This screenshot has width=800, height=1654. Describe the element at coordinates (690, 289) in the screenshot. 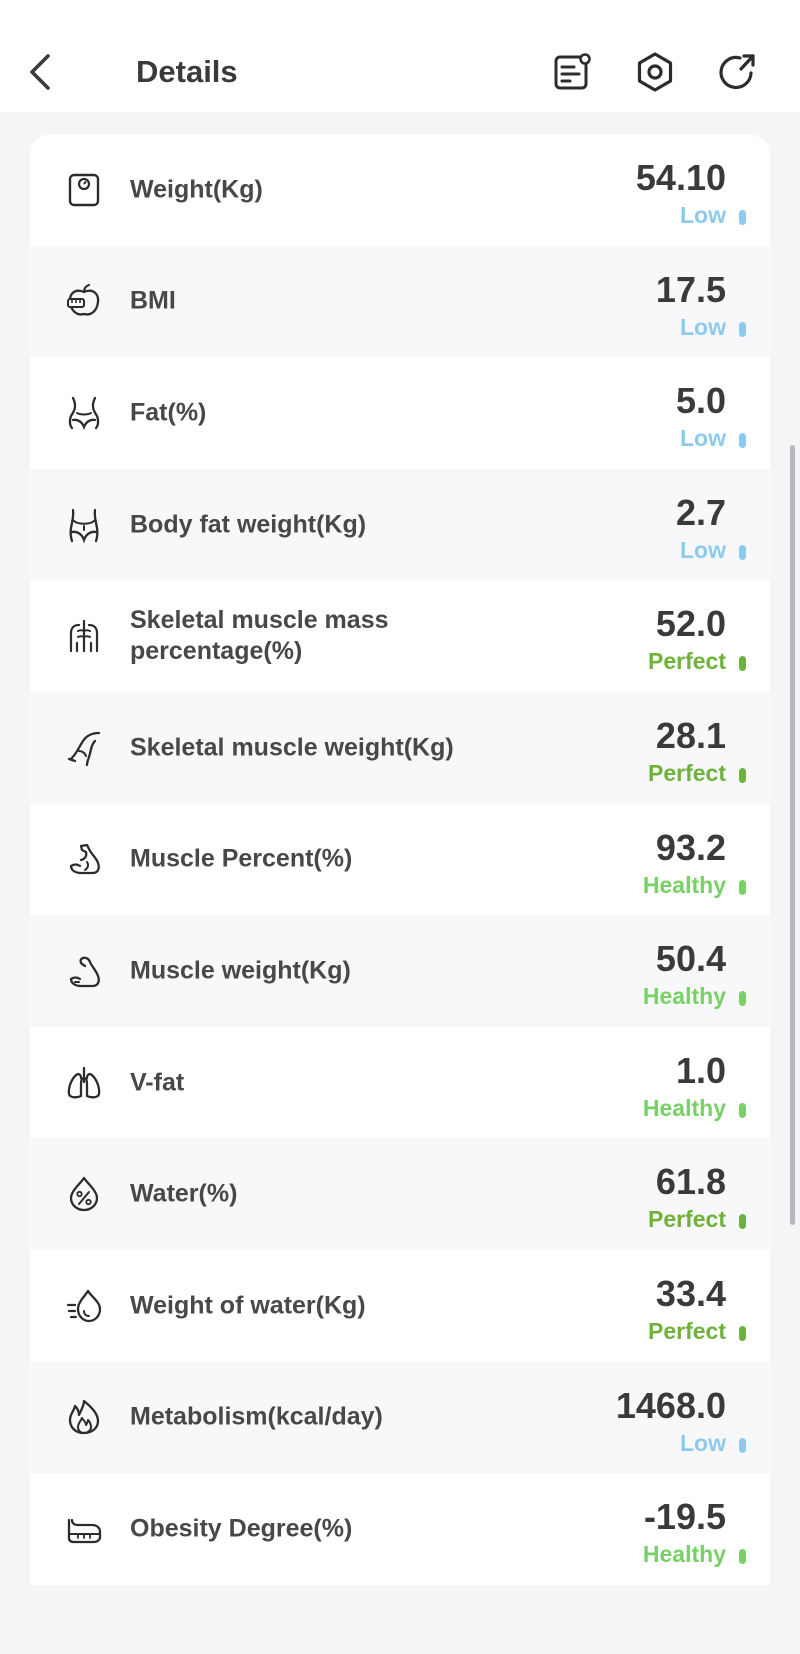

I see `metric-value: 17.5` at that location.